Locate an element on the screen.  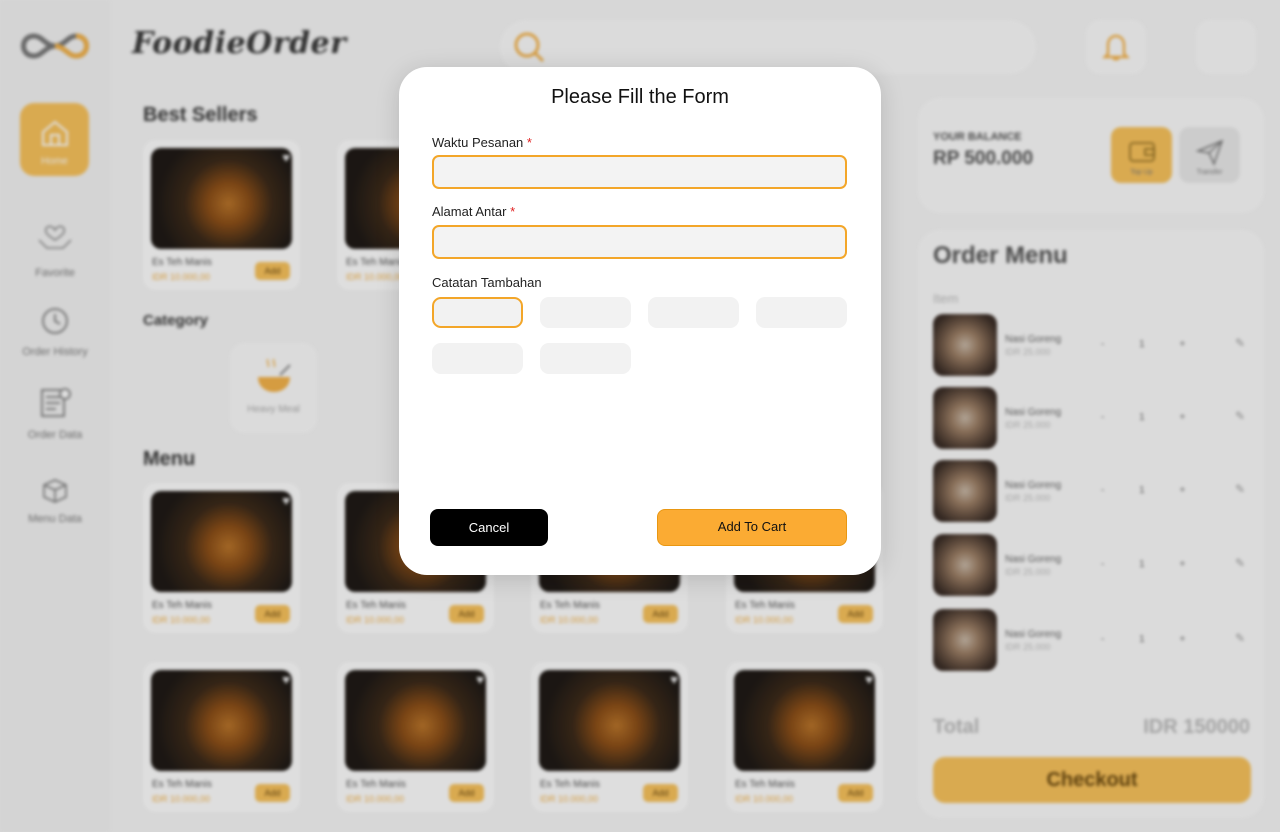
alamat-antar-label: Alamat Antar * is located at coordinates (473, 211).